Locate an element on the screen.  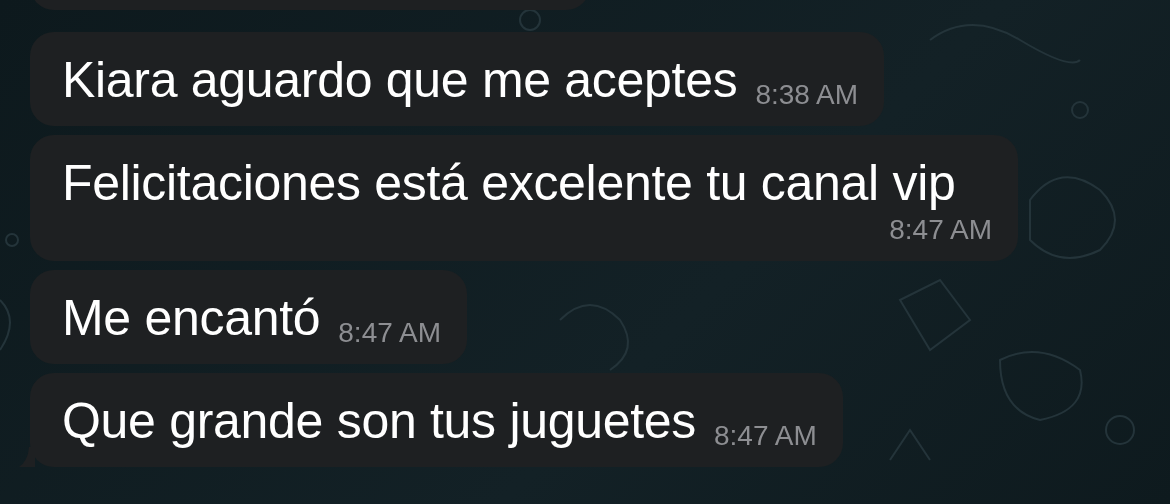
message-text: Que grande son tus juguetes is located at coordinates (379, 421).